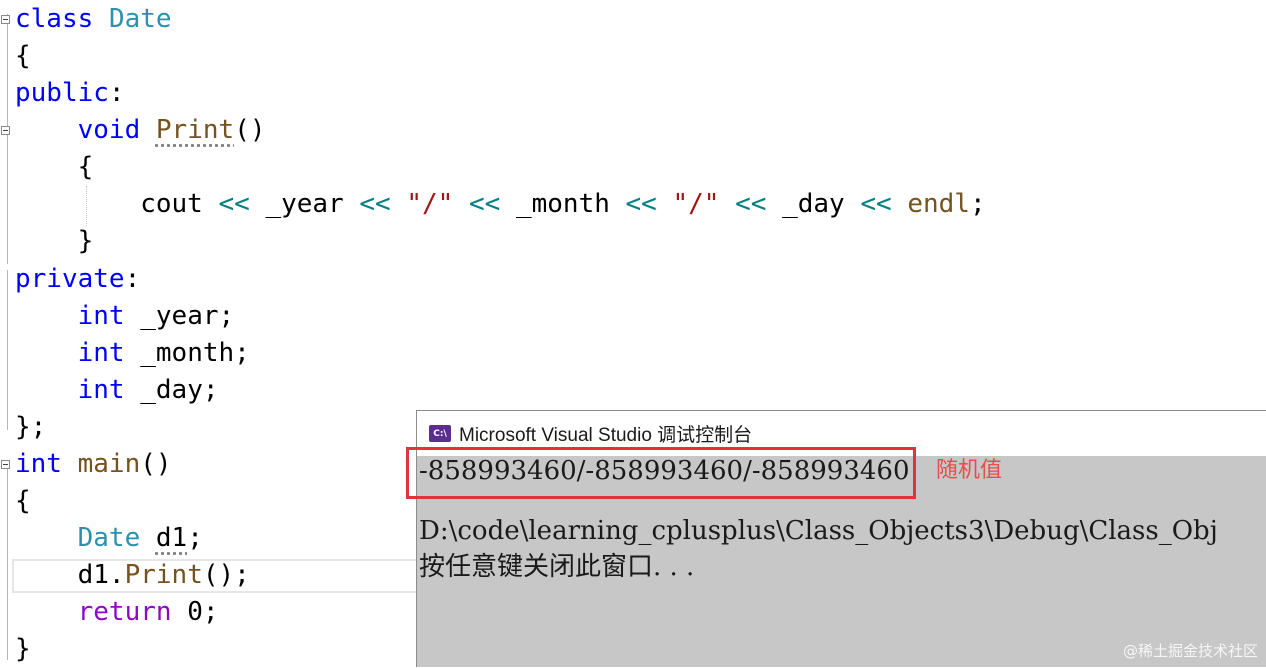  What do you see at coordinates (109, 130) in the screenshot?
I see `code-token: void` at bounding box center [109, 130].